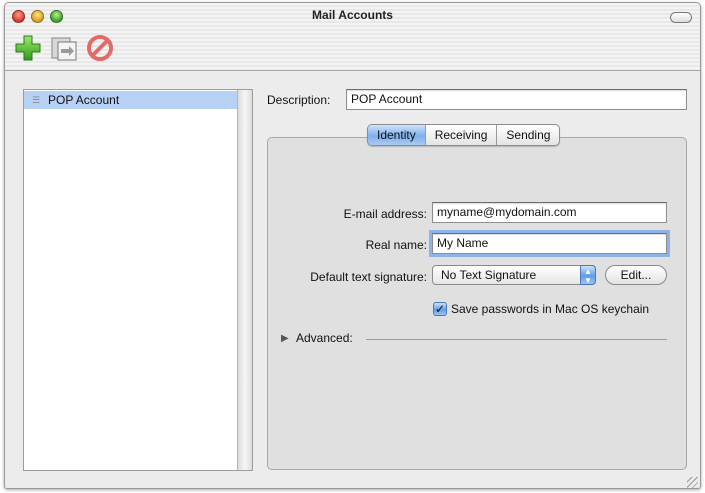 Image resolution: width=705 pixels, height=493 pixels. What do you see at coordinates (244, 280) in the screenshot?
I see `accounts-list-scrollbar` at bounding box center [244, 280].